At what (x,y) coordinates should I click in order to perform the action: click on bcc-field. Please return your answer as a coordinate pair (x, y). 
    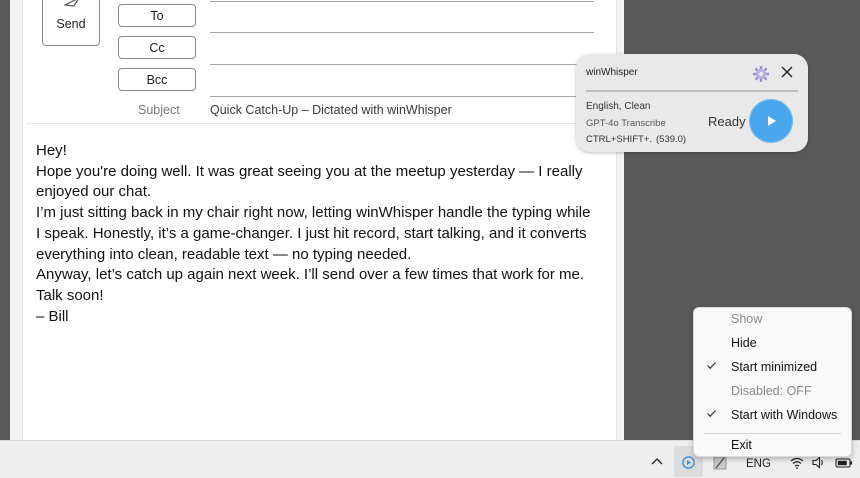
    Looking at the image, I should click on (402, 96).